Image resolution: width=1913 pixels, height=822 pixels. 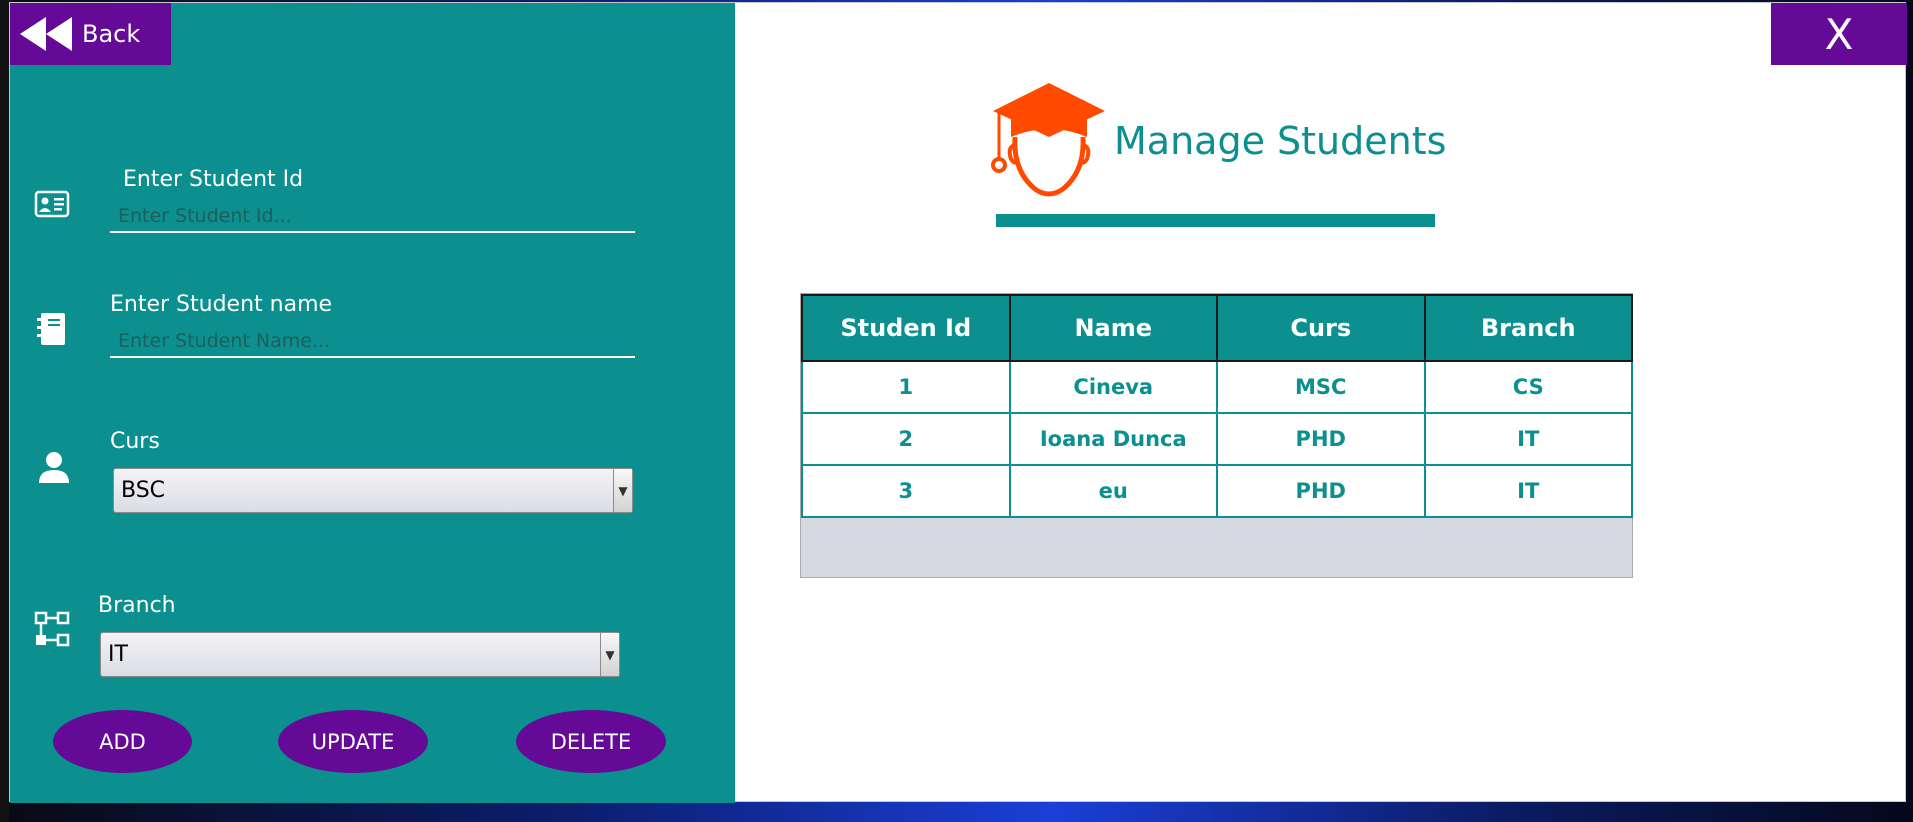 I want to click on table-header-row: Studen Id Name Curs Branch, so click(x=1217, y=328).